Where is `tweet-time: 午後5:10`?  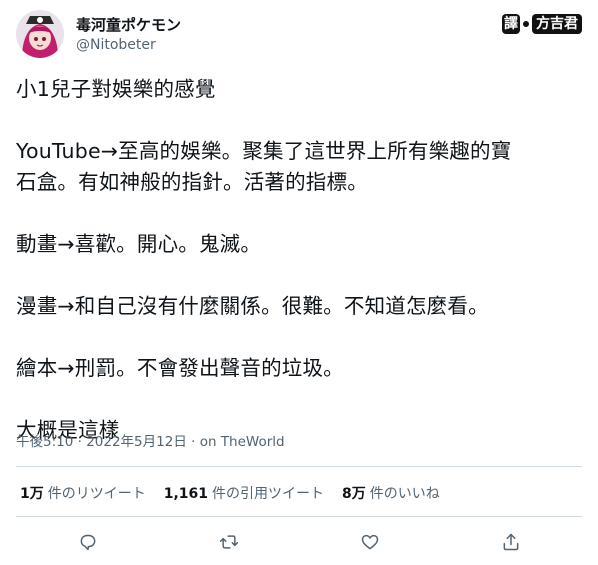
tweet-time: 午後5:10 is located at coordinates (44, 442).